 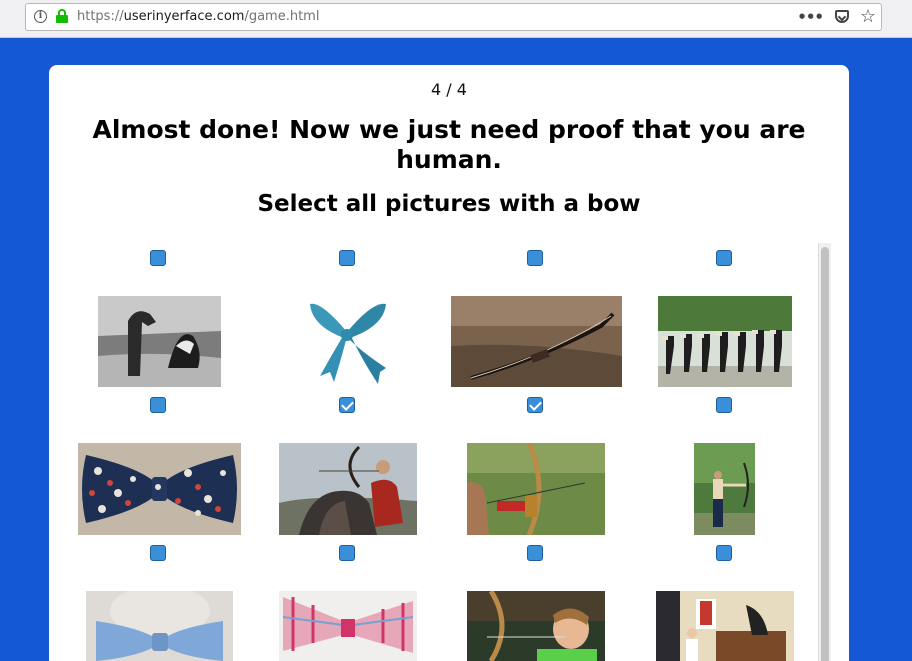 I want to click on url-prefix: https://, so click(x=100, y=16).